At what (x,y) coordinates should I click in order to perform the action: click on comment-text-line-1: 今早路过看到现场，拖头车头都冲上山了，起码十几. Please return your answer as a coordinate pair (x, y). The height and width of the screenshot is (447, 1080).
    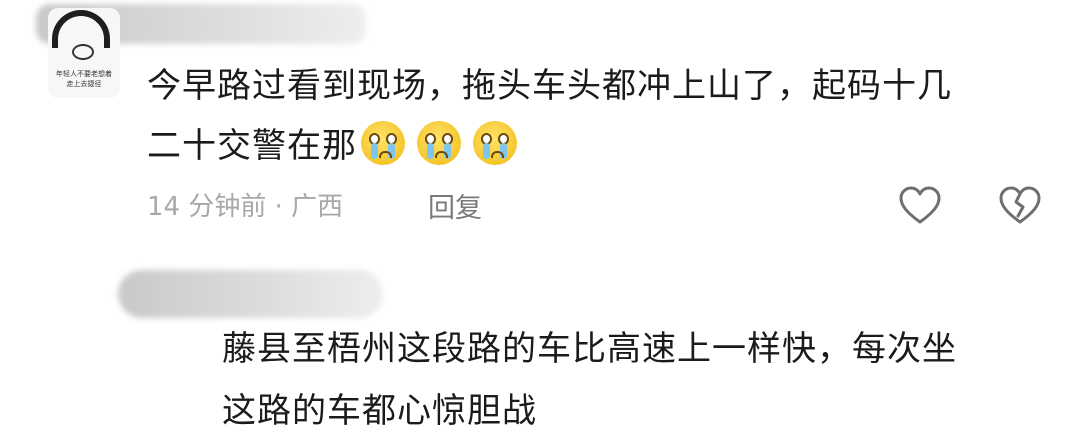
    Looking at the image, I should click on (549, 86).